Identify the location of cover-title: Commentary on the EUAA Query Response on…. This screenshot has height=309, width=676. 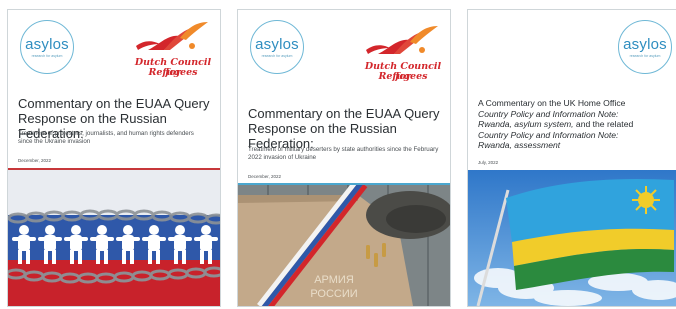
(344, 128).